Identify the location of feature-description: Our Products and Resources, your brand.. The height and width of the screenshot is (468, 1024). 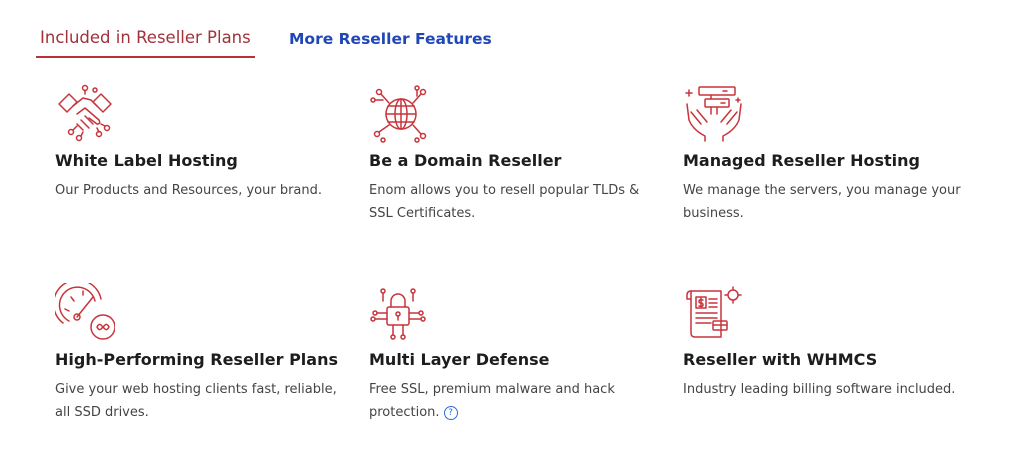
(189, 190).